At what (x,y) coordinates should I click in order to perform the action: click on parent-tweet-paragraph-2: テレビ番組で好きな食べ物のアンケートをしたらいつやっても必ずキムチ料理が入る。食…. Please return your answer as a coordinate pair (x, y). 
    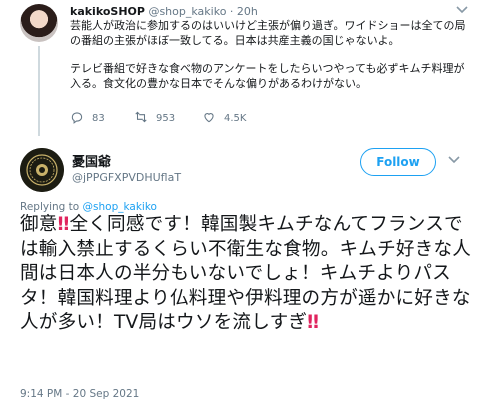
    Looking at the image, I should click on (267, 76).